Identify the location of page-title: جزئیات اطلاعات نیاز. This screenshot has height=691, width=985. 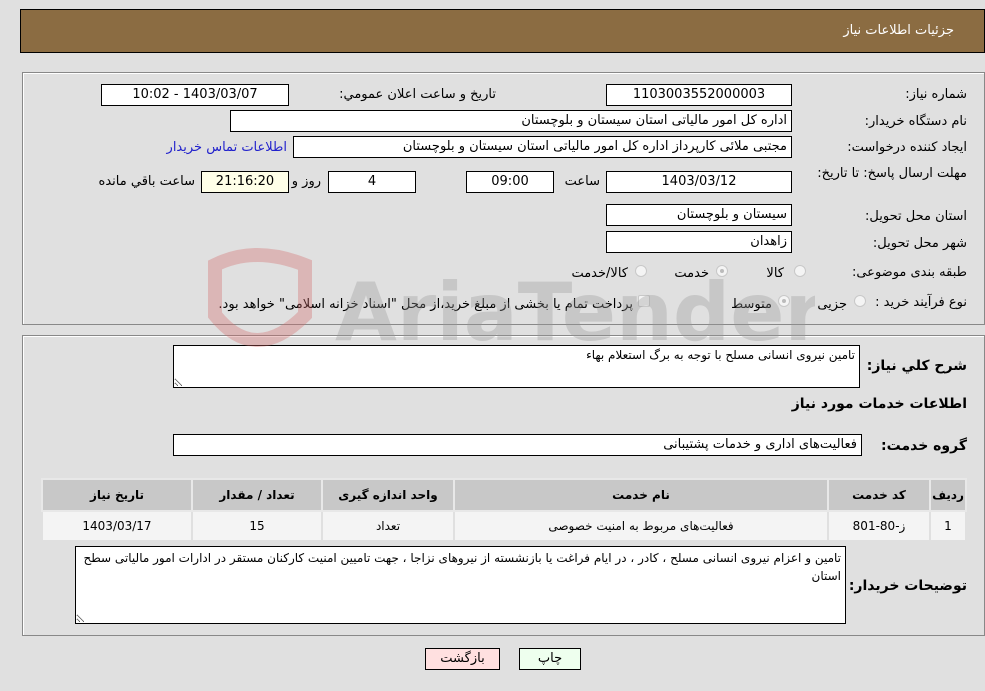
(898, 30).